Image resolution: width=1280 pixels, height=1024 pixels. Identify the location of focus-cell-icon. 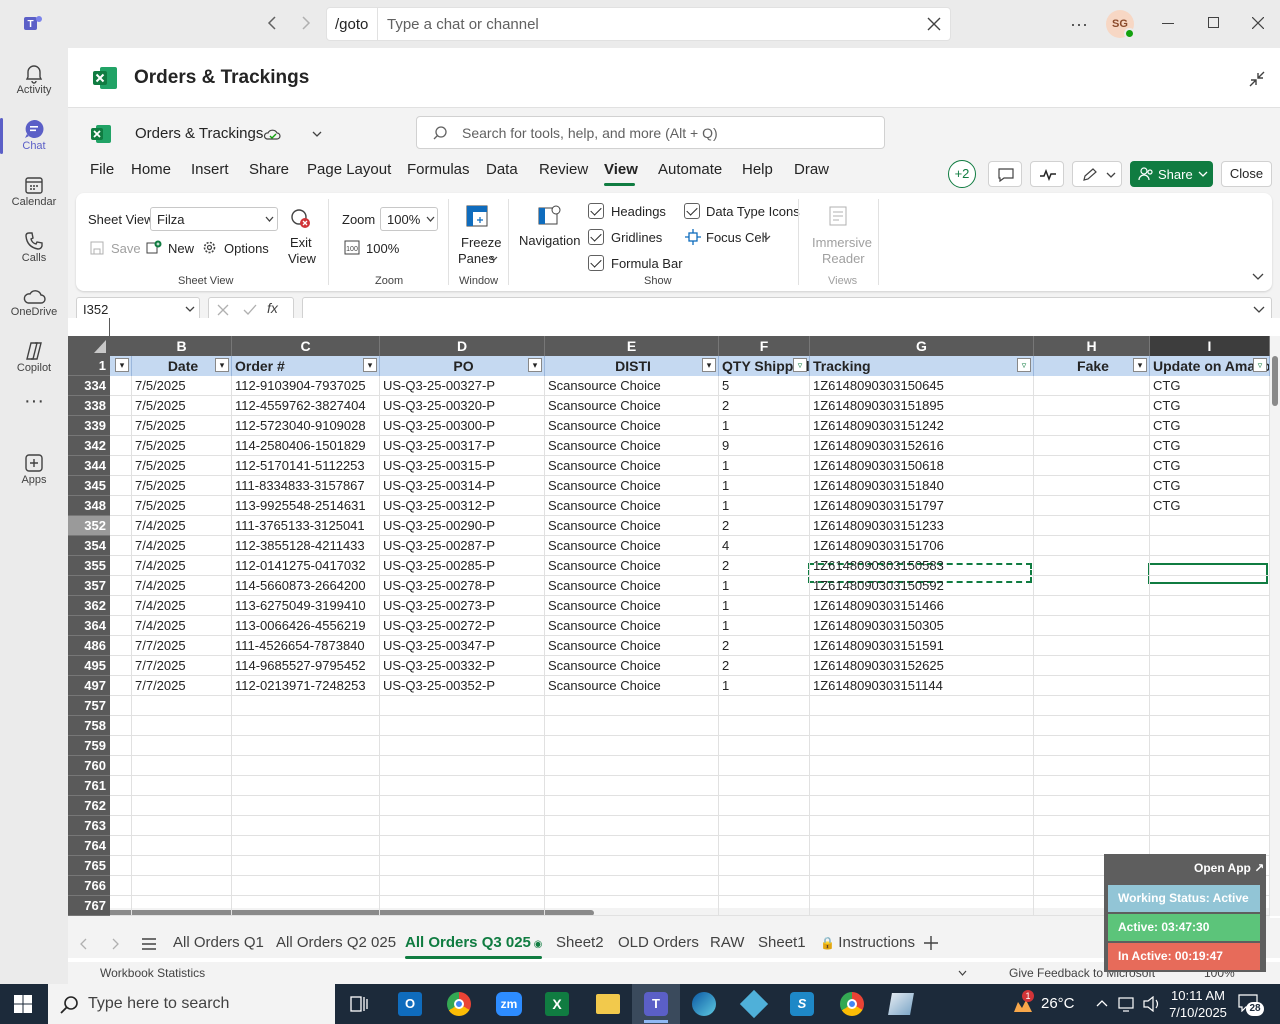
(693, 237).